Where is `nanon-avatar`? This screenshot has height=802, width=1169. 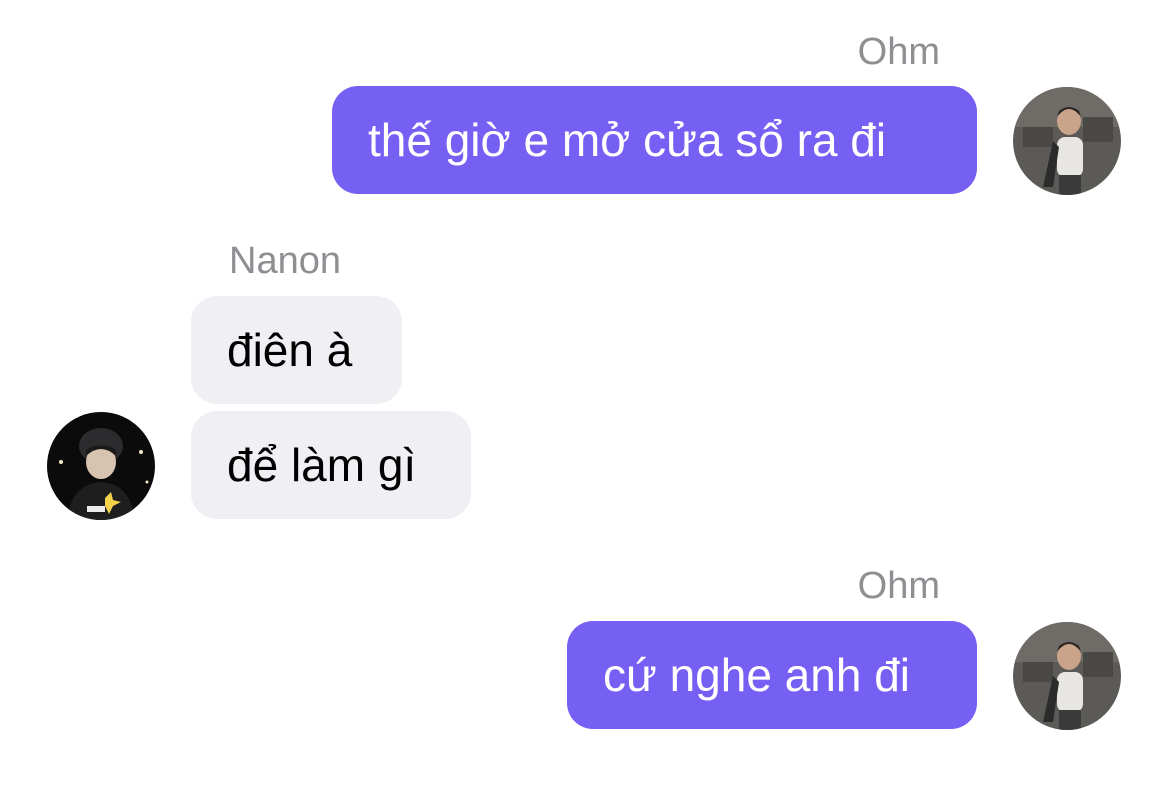 nanon-avatar is located at coordinates (101, 466).